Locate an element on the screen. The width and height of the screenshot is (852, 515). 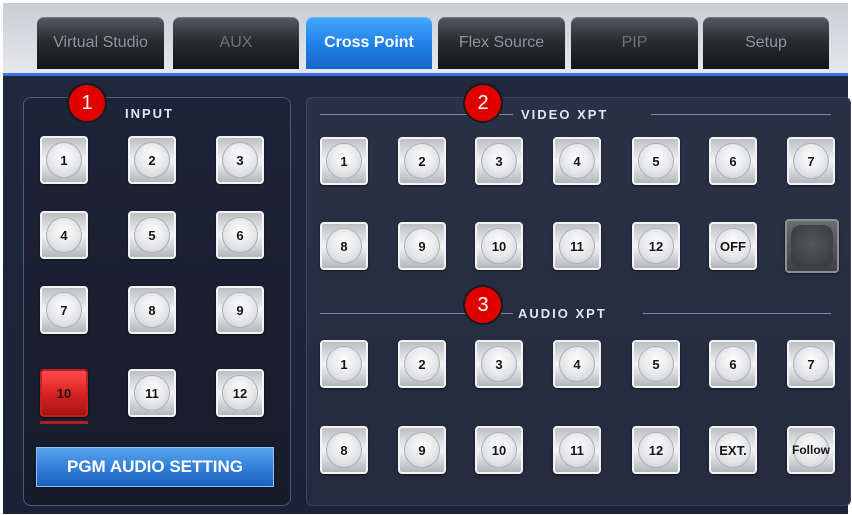
audio-button-label: 3 is located at coordinates (499, 364).